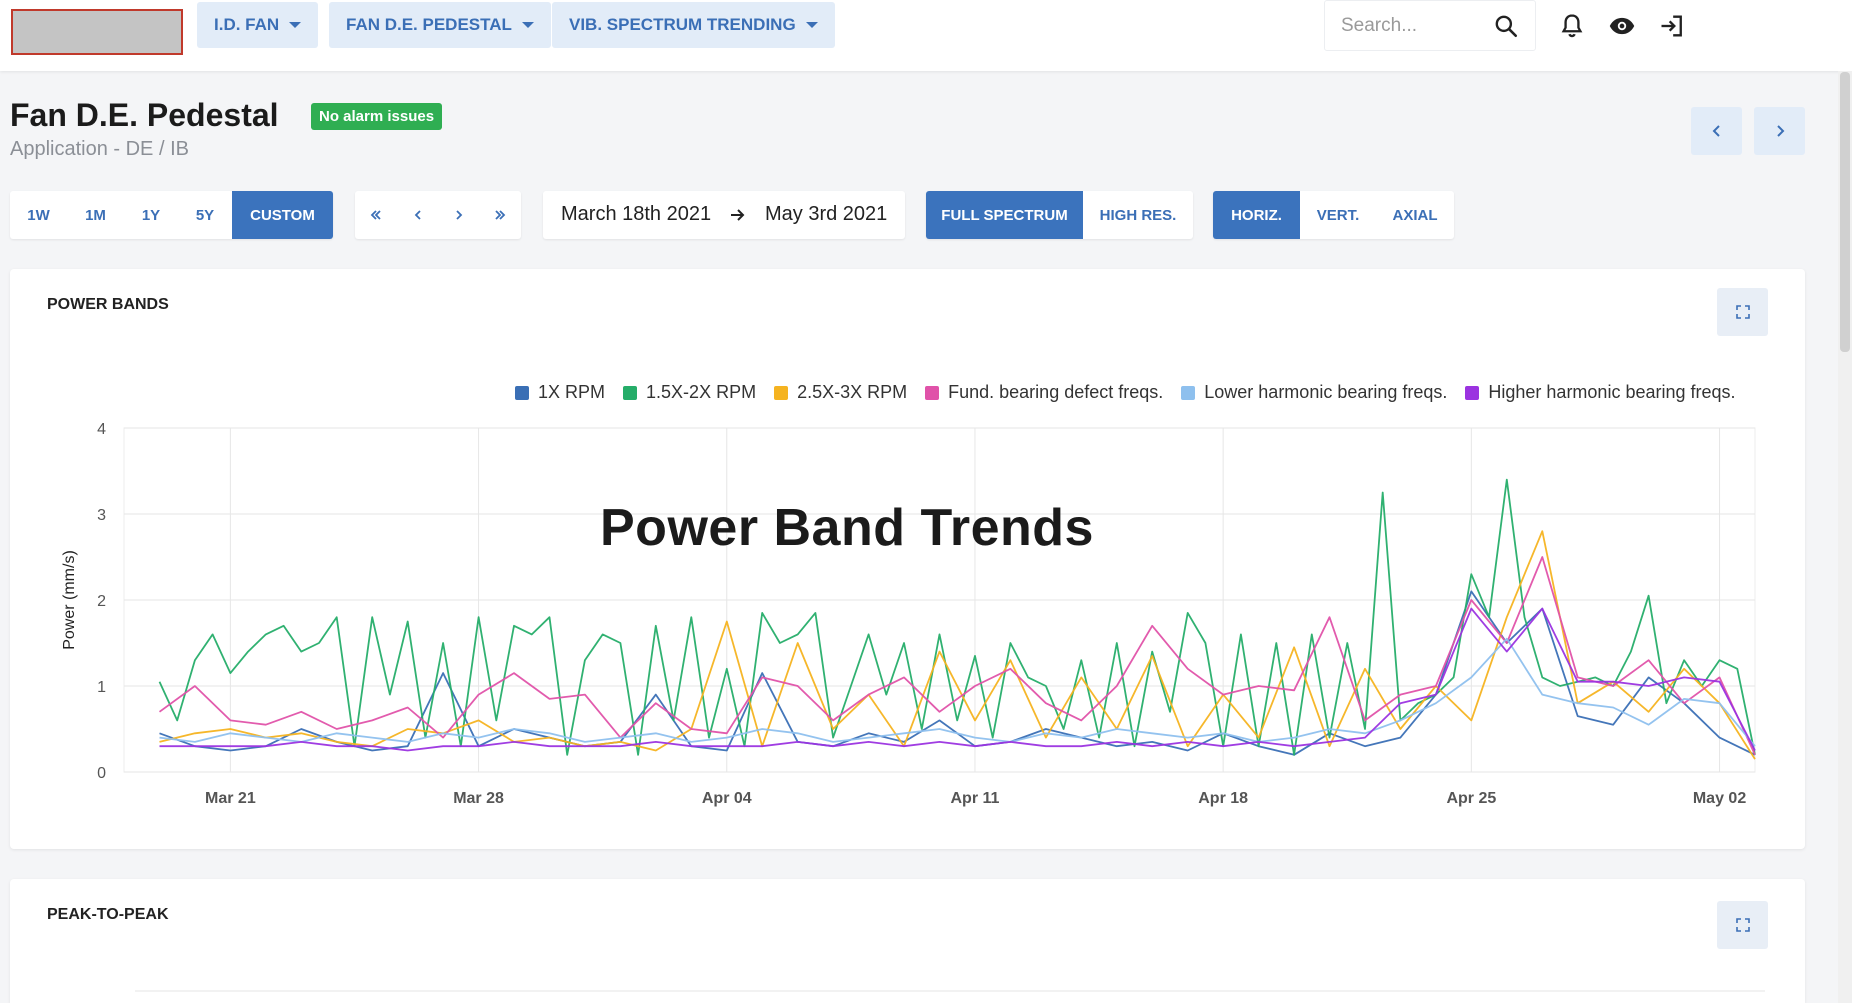  Describe the element at coordinates (101, 773) in the screenshot. I see `y-tick-label: 0` at that location.